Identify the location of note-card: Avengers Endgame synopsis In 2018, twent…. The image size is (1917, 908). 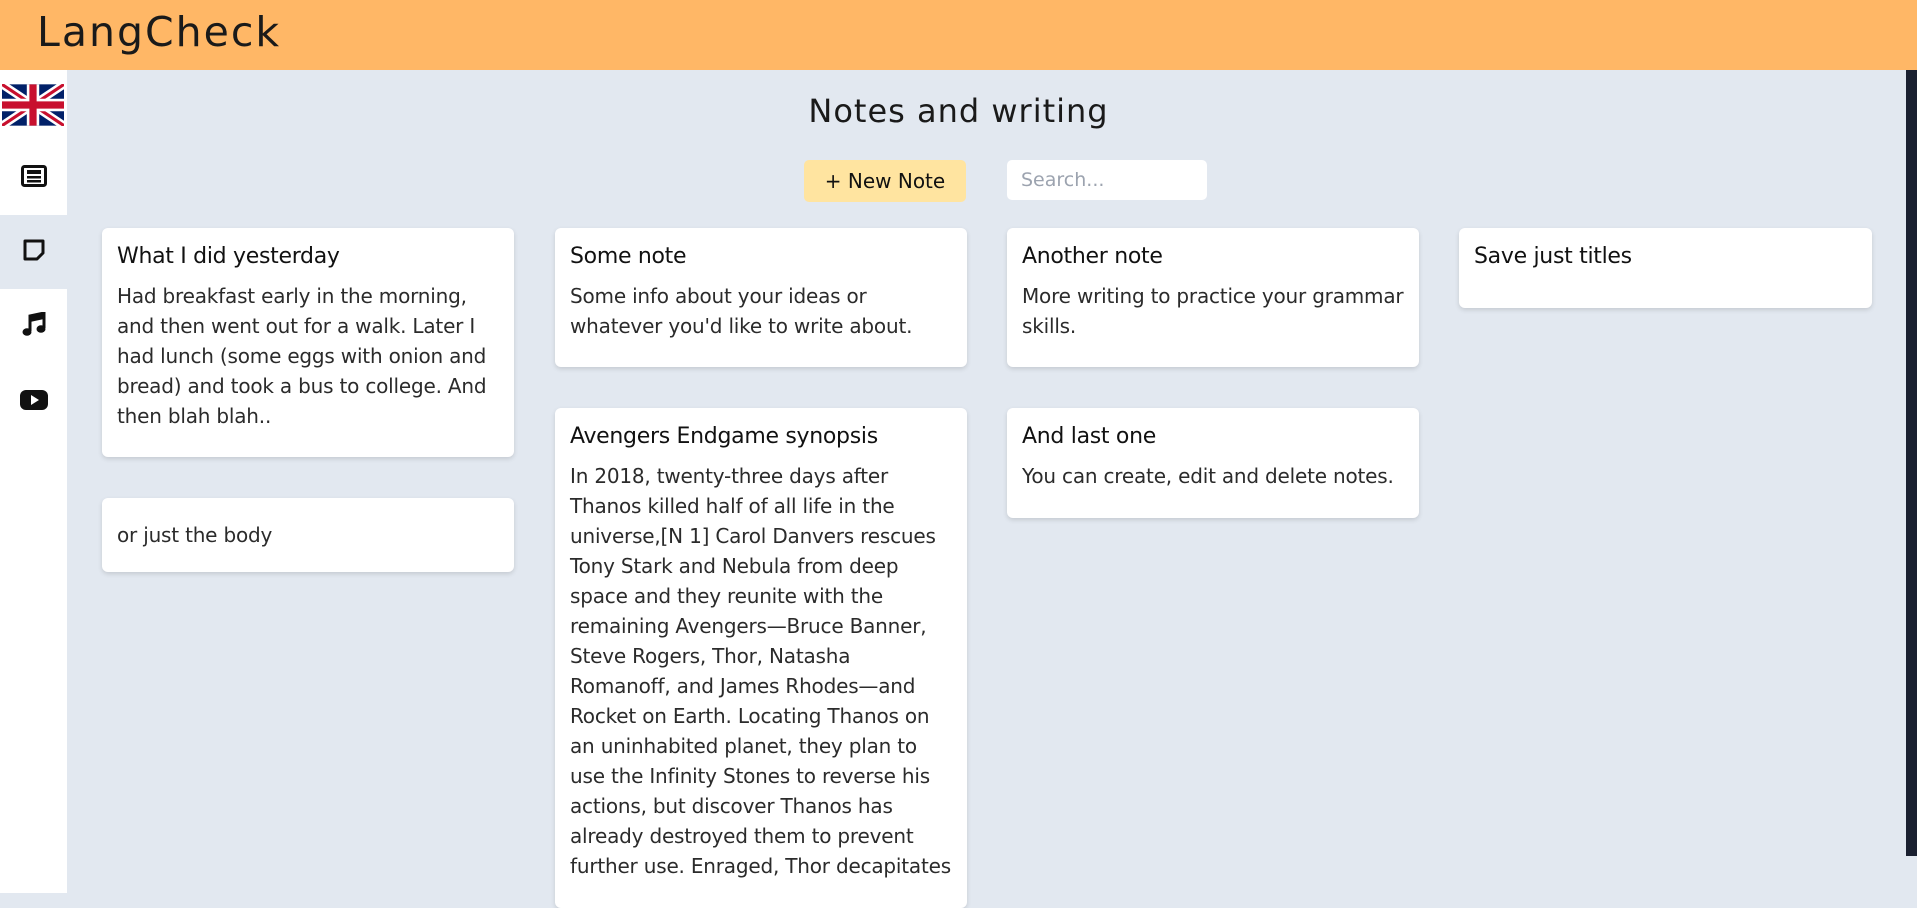
(761, 658).